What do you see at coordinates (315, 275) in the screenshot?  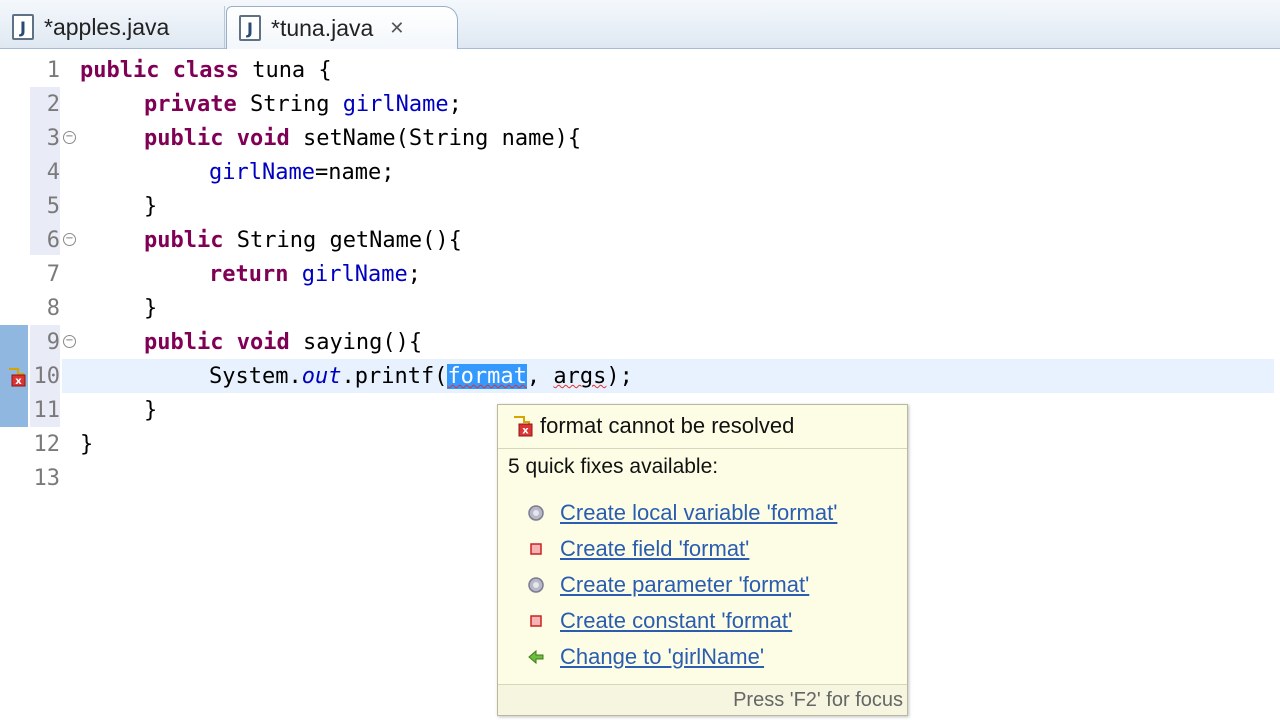 I see `code-line-7: return girlName;` at bounding box center [315, 275].